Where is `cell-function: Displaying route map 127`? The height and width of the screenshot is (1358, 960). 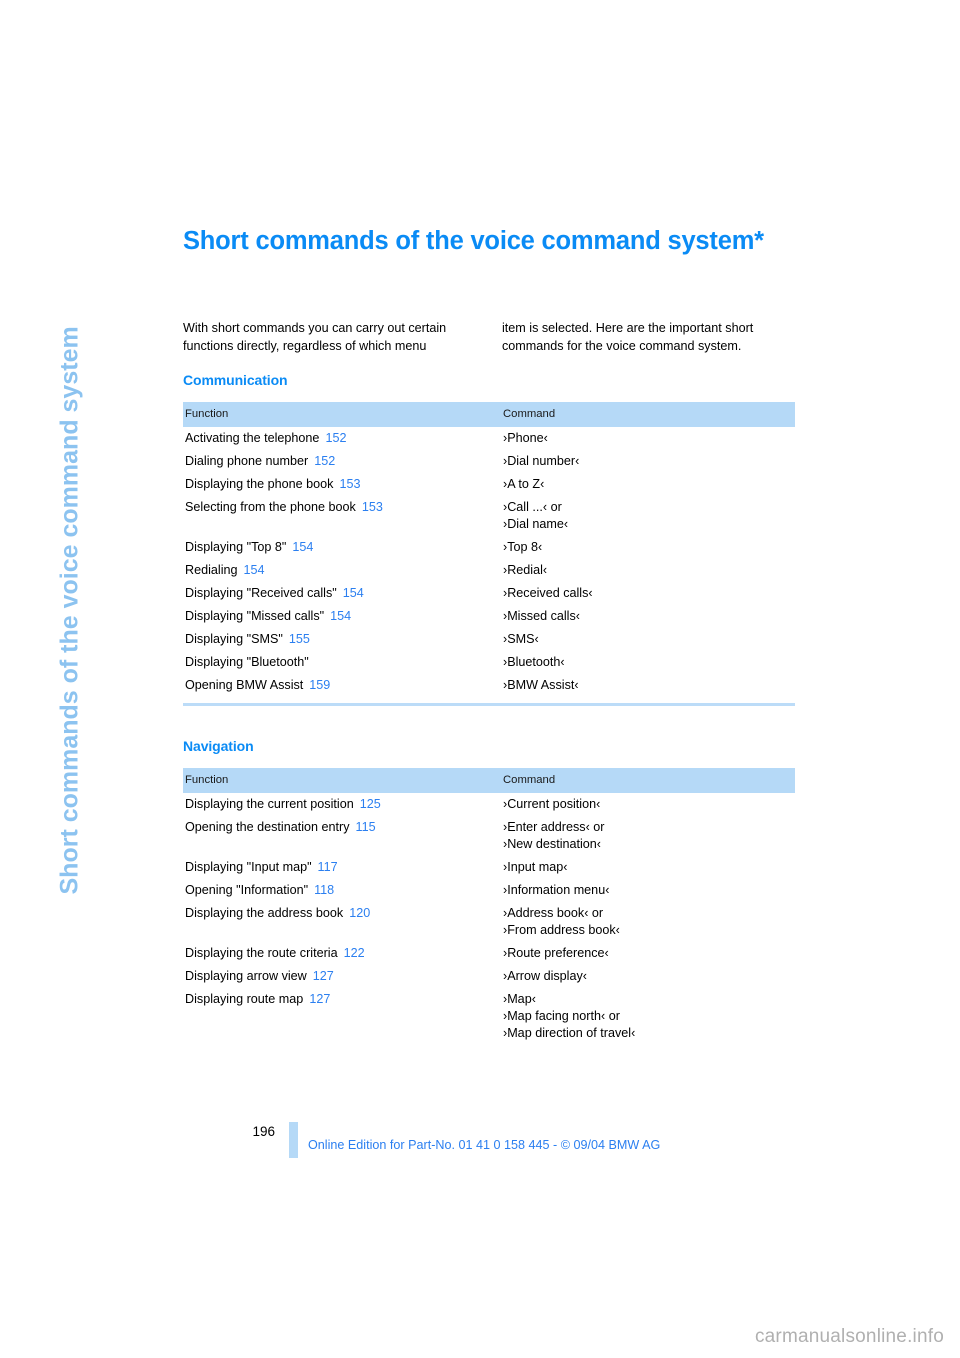 cell-function: Displaying route map 127 is located at coordinates (342, 1016).